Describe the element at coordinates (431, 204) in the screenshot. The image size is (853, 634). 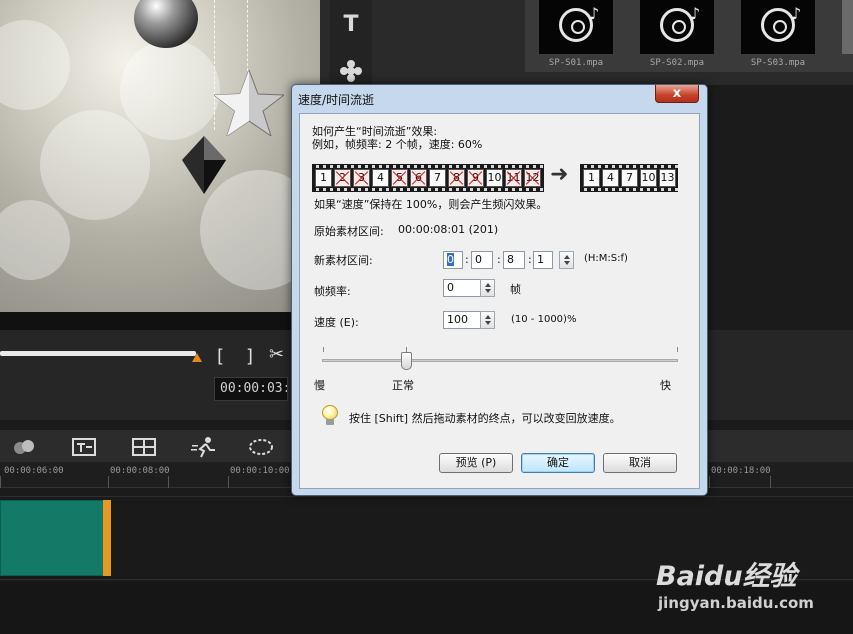
I see `flicker-note: 如果“速度”保持在 100%，则会产生频闪效果。` at that location.